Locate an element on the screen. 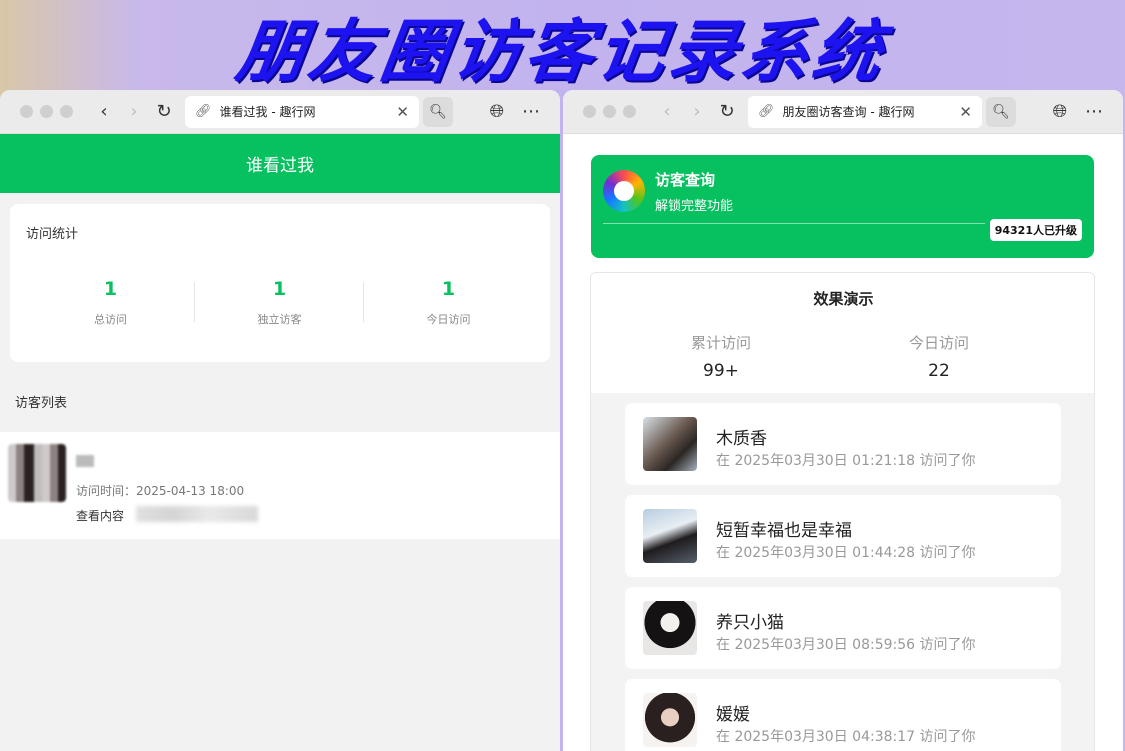 The height and width of the screenshot is (751, 1125). upgrade-promo-card: 访客查询 解锁完整功能 94321人已升级 is located at coordinates (842, 206).